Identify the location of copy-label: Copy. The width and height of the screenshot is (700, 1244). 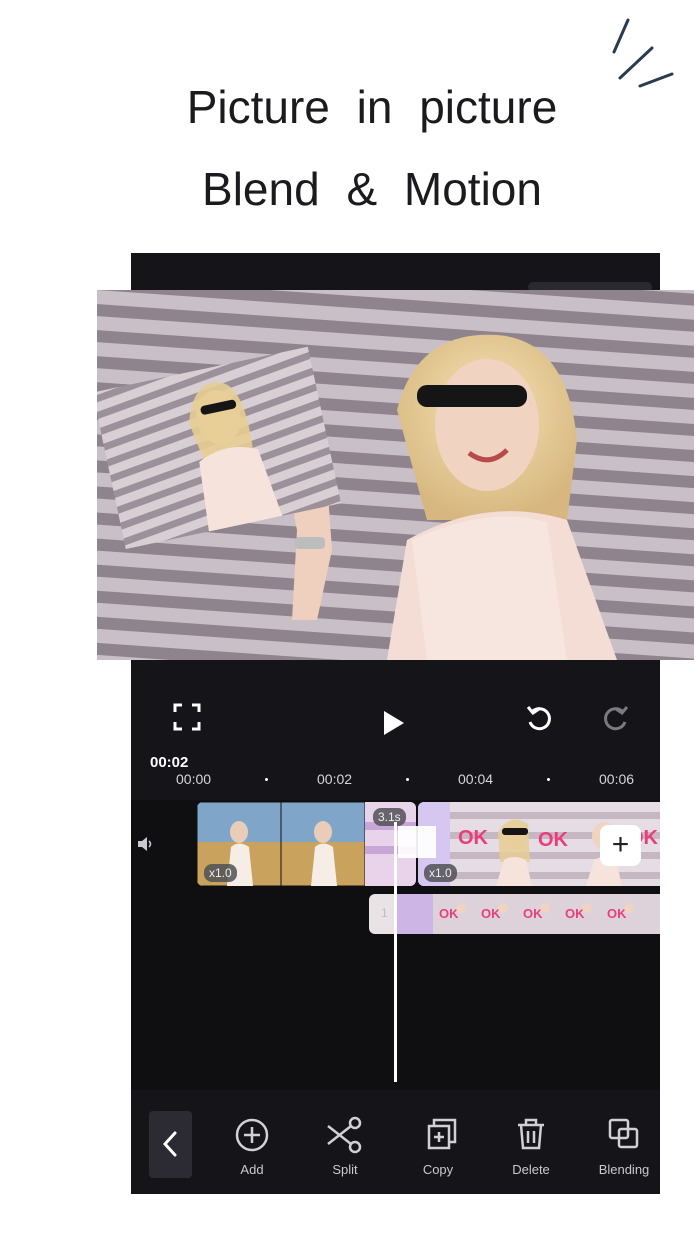
(438, 1169).